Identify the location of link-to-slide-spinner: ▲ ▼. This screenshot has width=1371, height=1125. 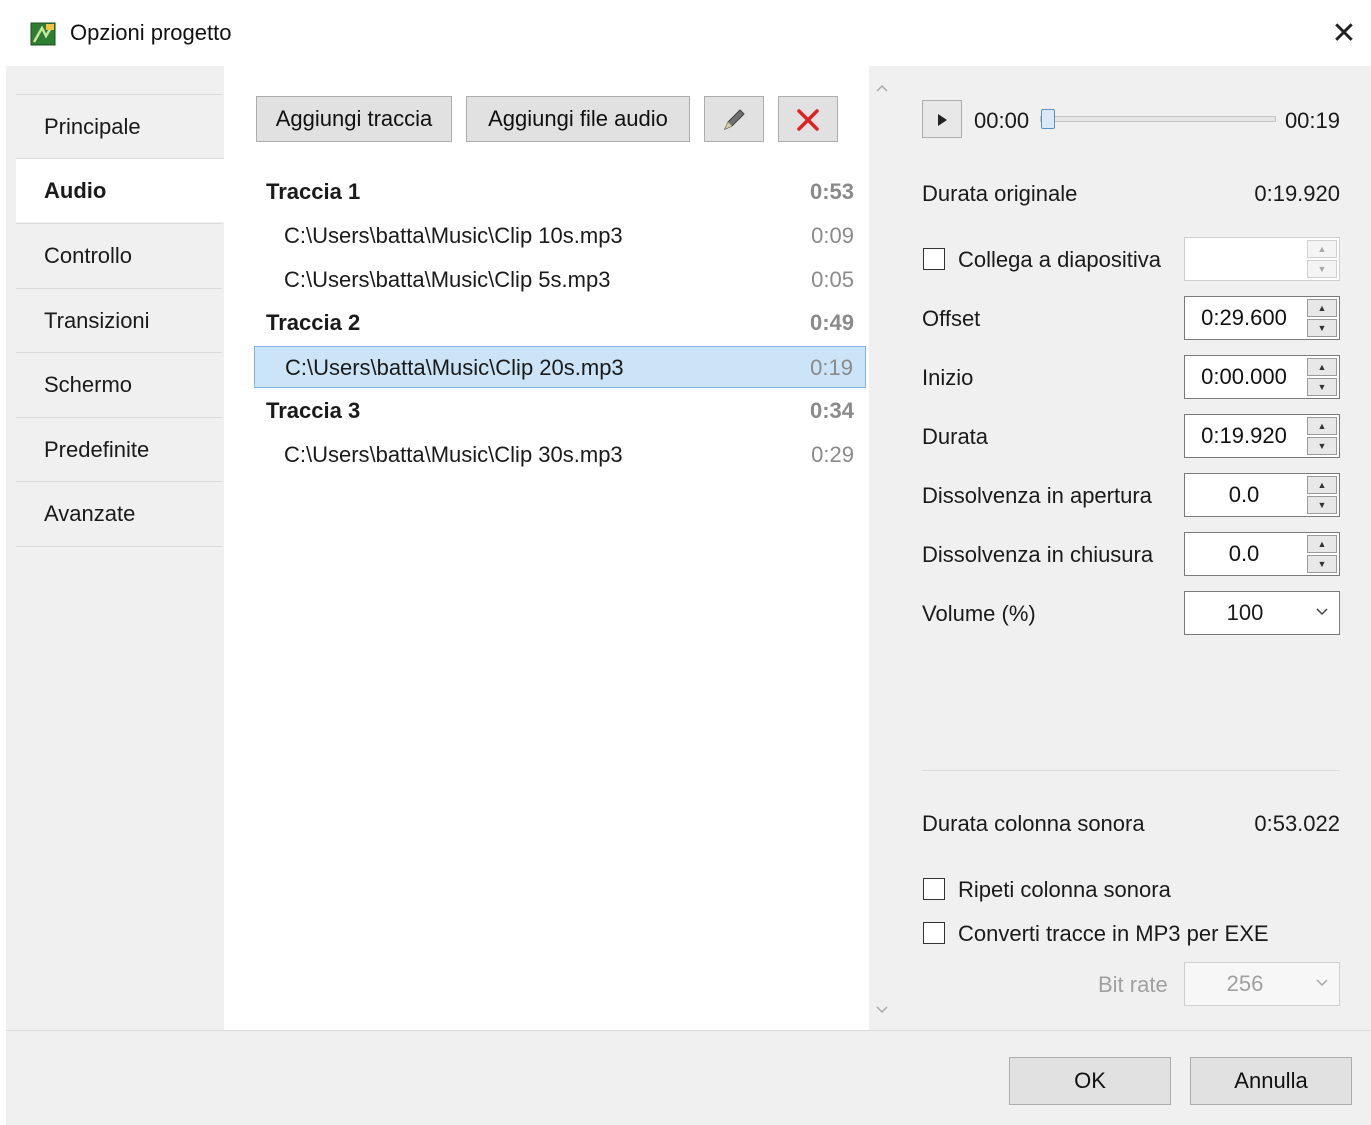
(1262, 259).